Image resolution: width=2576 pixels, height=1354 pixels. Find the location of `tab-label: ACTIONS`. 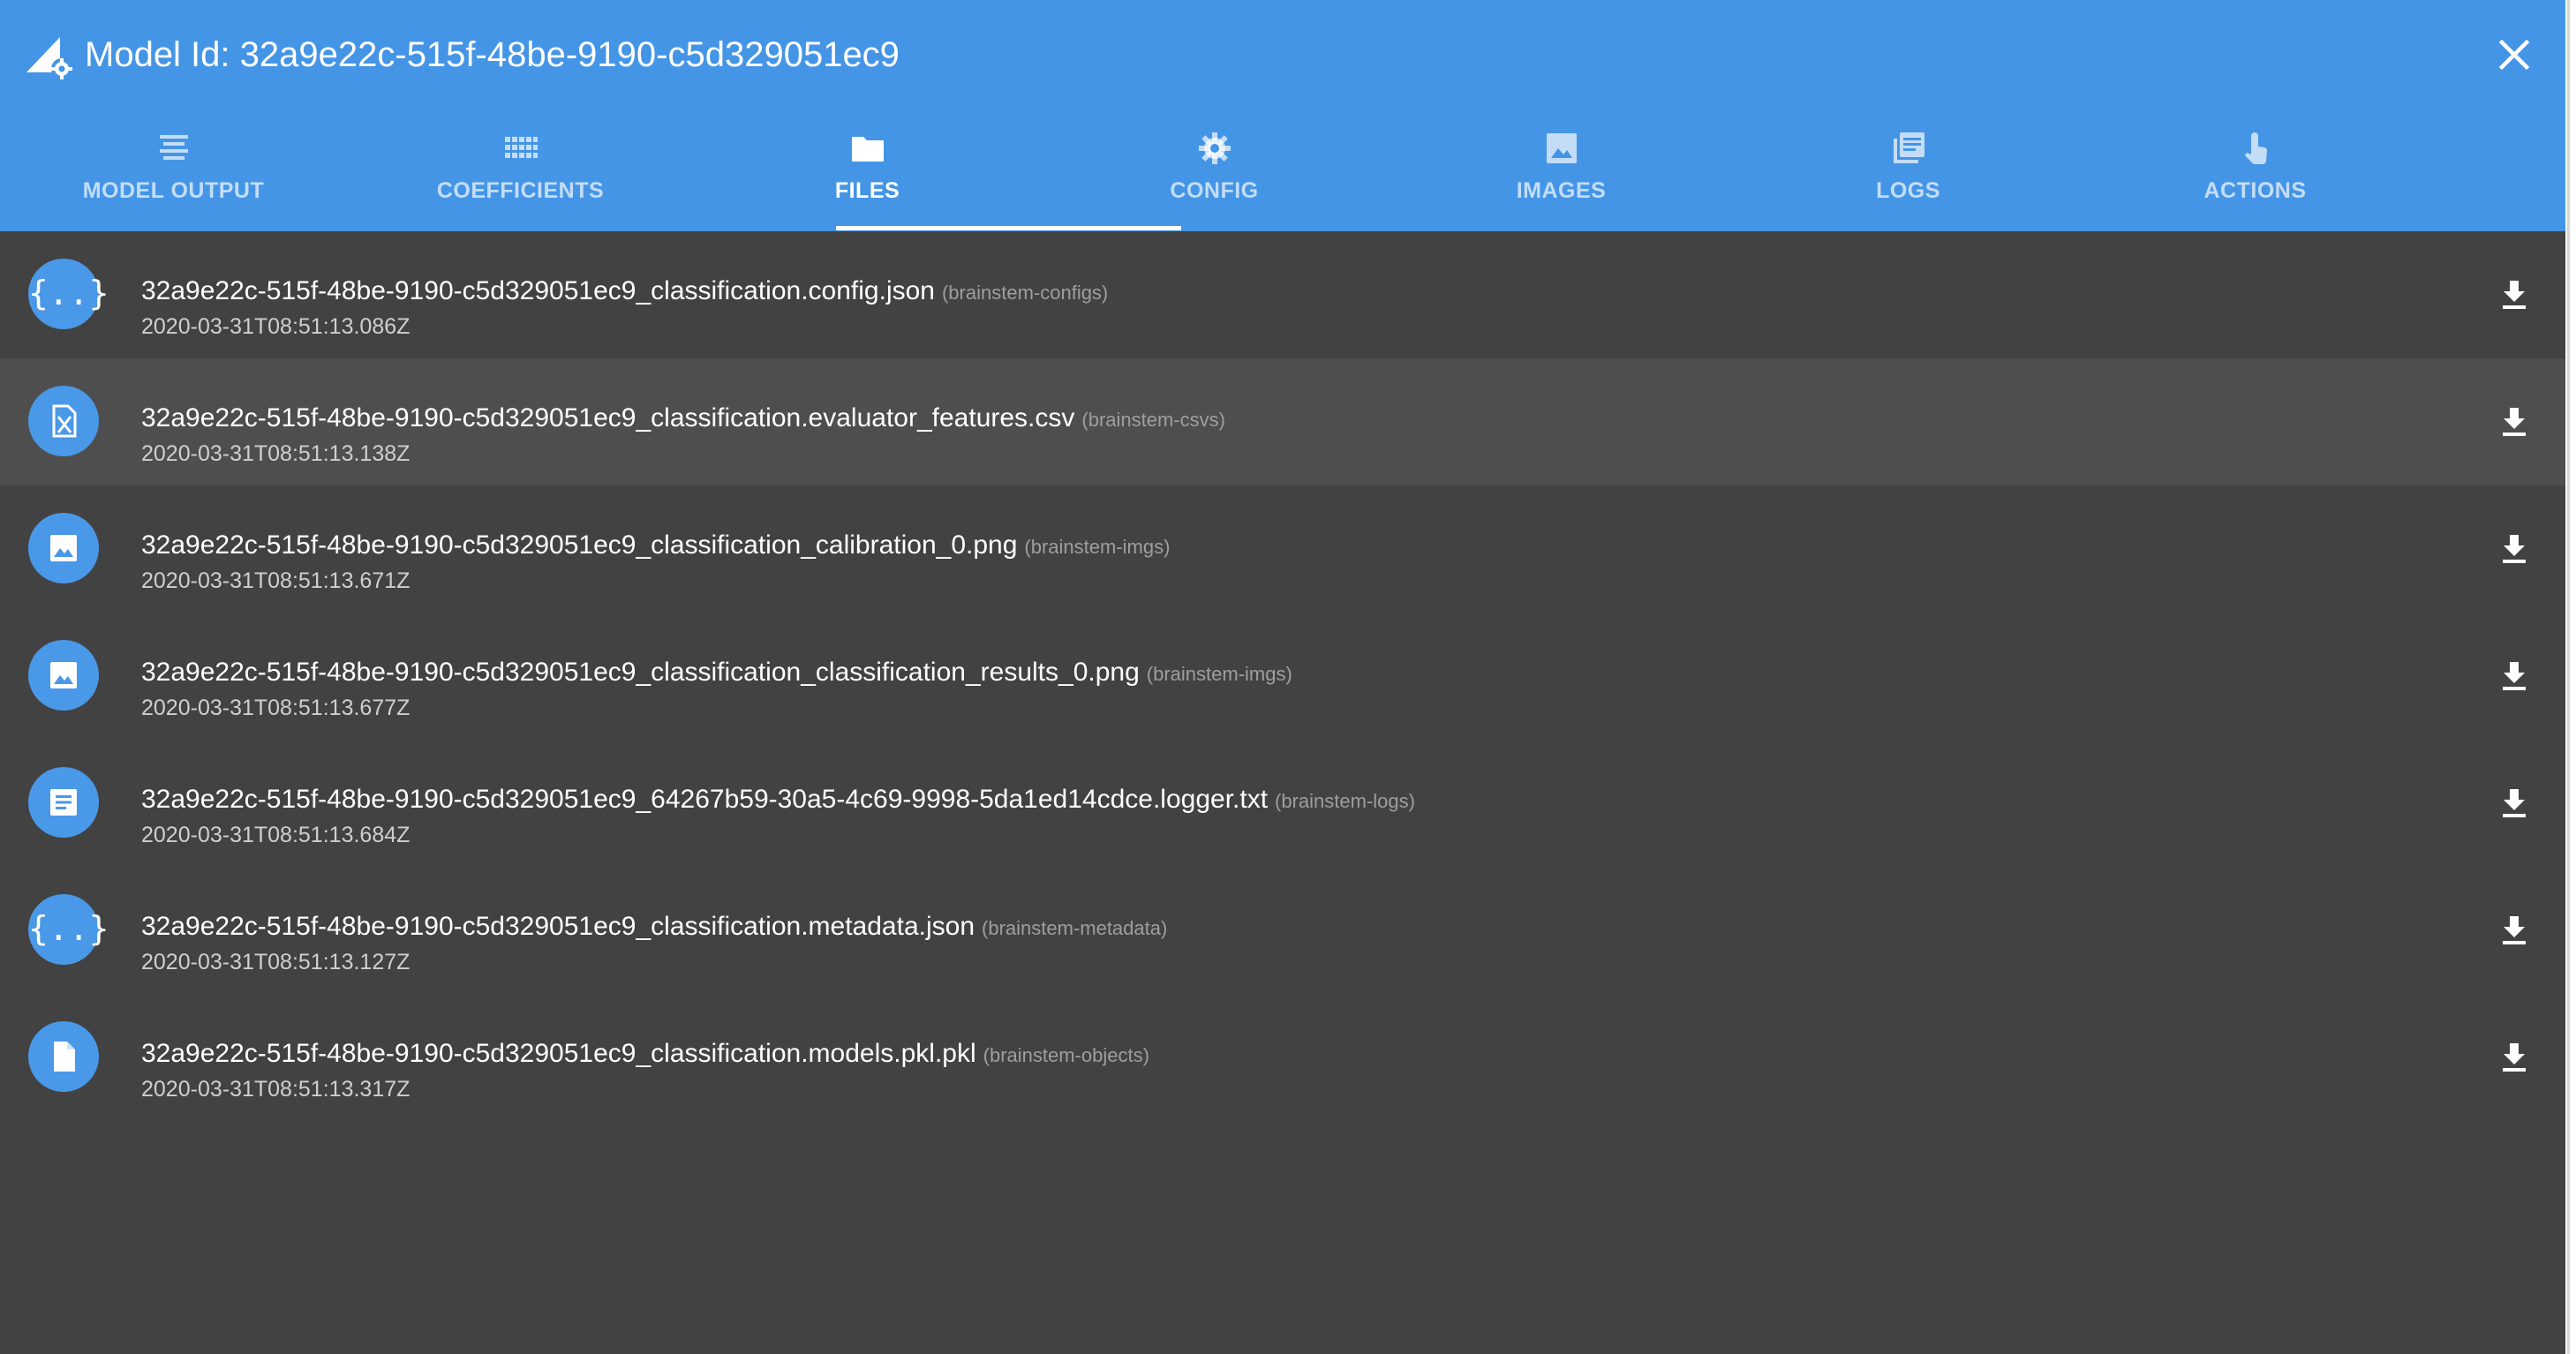

tab-label: ACTIONS is located at coordinates (2255, 190).